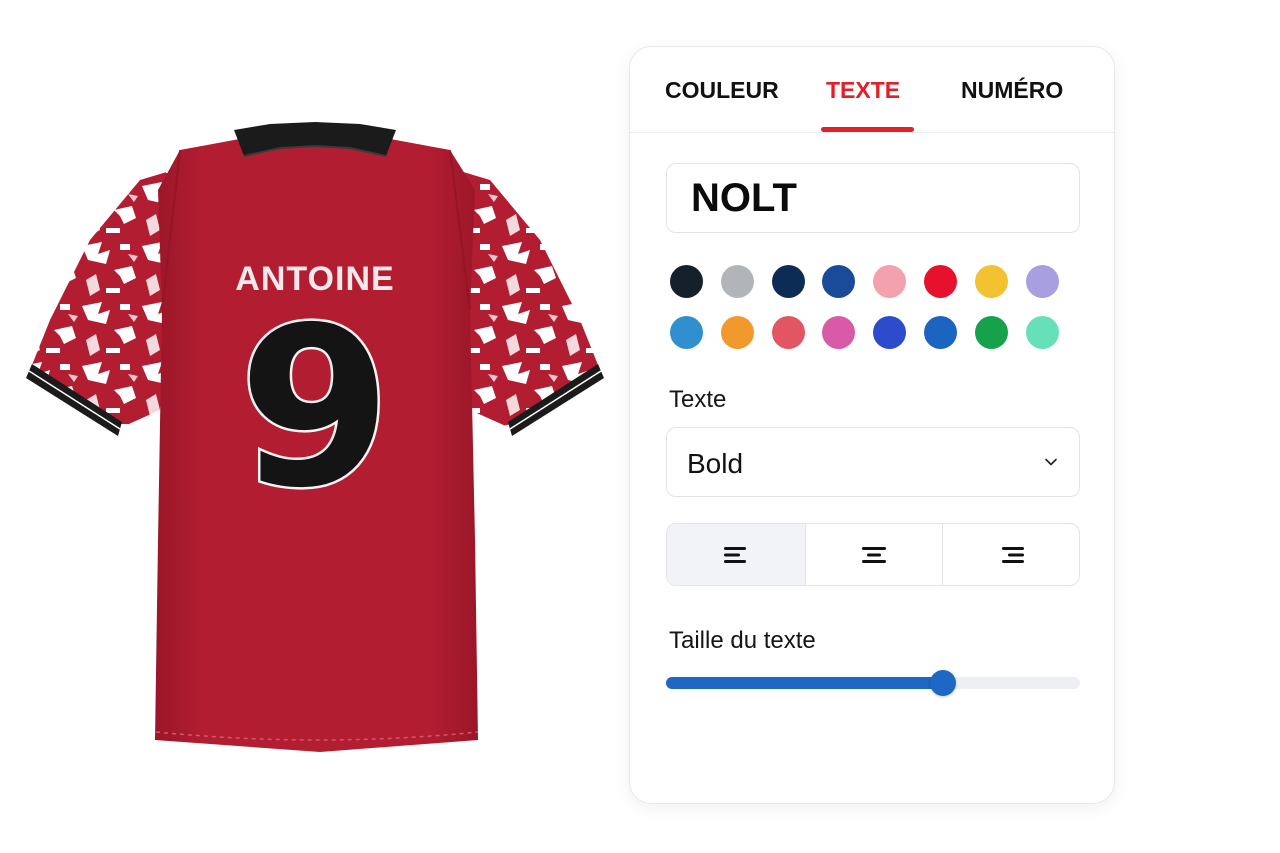  I want to click on jersey-player-number: 9, so click(315, 408).